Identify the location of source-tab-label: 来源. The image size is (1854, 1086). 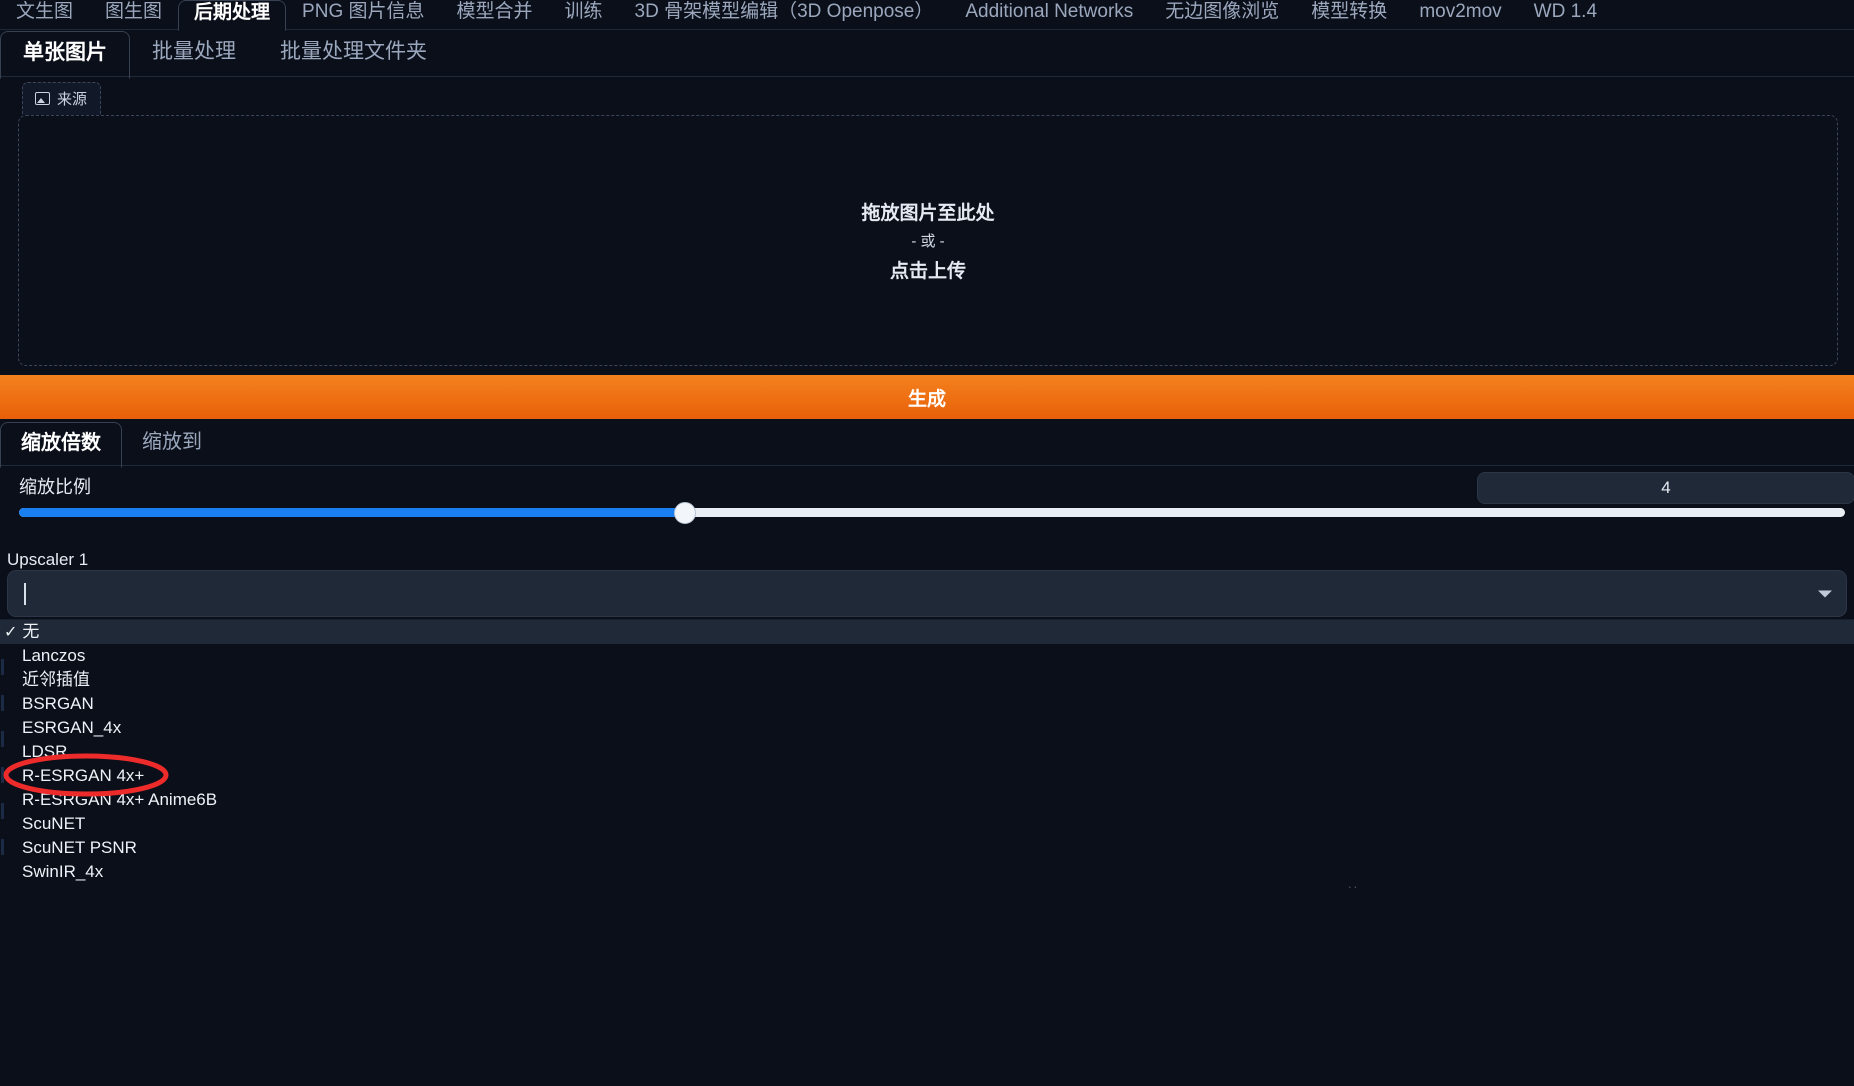
(72, 99).